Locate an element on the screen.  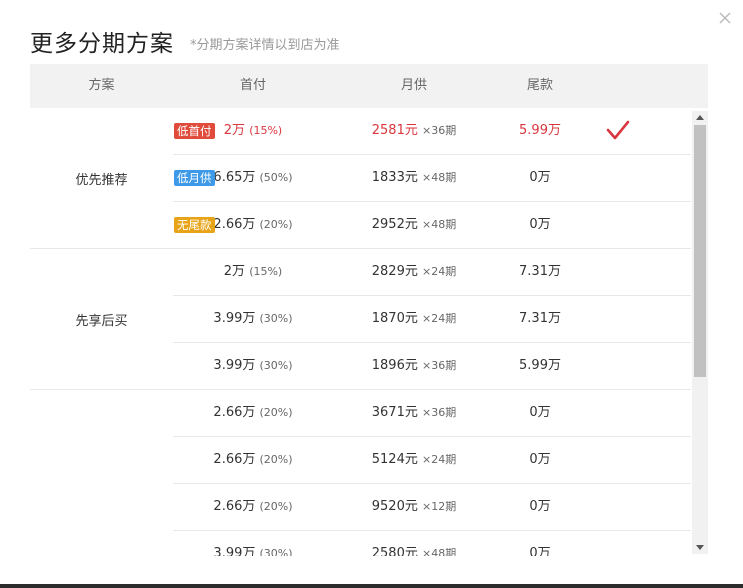
plan-tag-badge: 无尾款 is located at coordinates (194, 225).